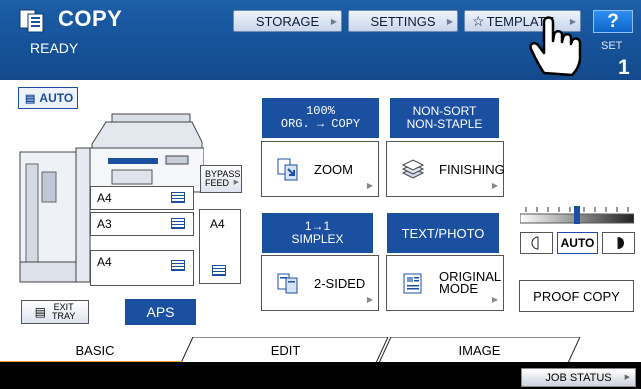 This screenshot has width=641, height=389. I want to click on paper-stack-icon: ▤, so click(30, 98).